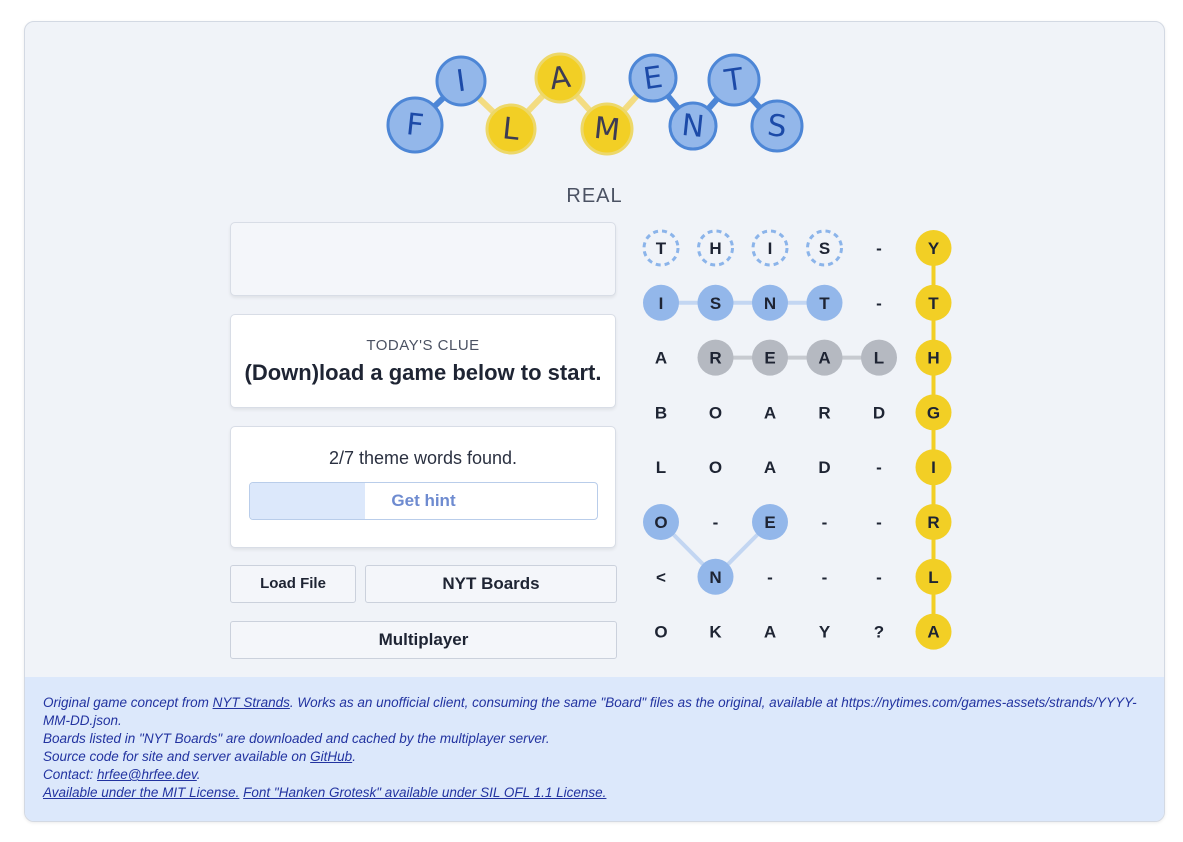  Describe the element at coordinates (423, 458) in the screenshot. I see `progress-text: 2/7 theme words found.` at that location.